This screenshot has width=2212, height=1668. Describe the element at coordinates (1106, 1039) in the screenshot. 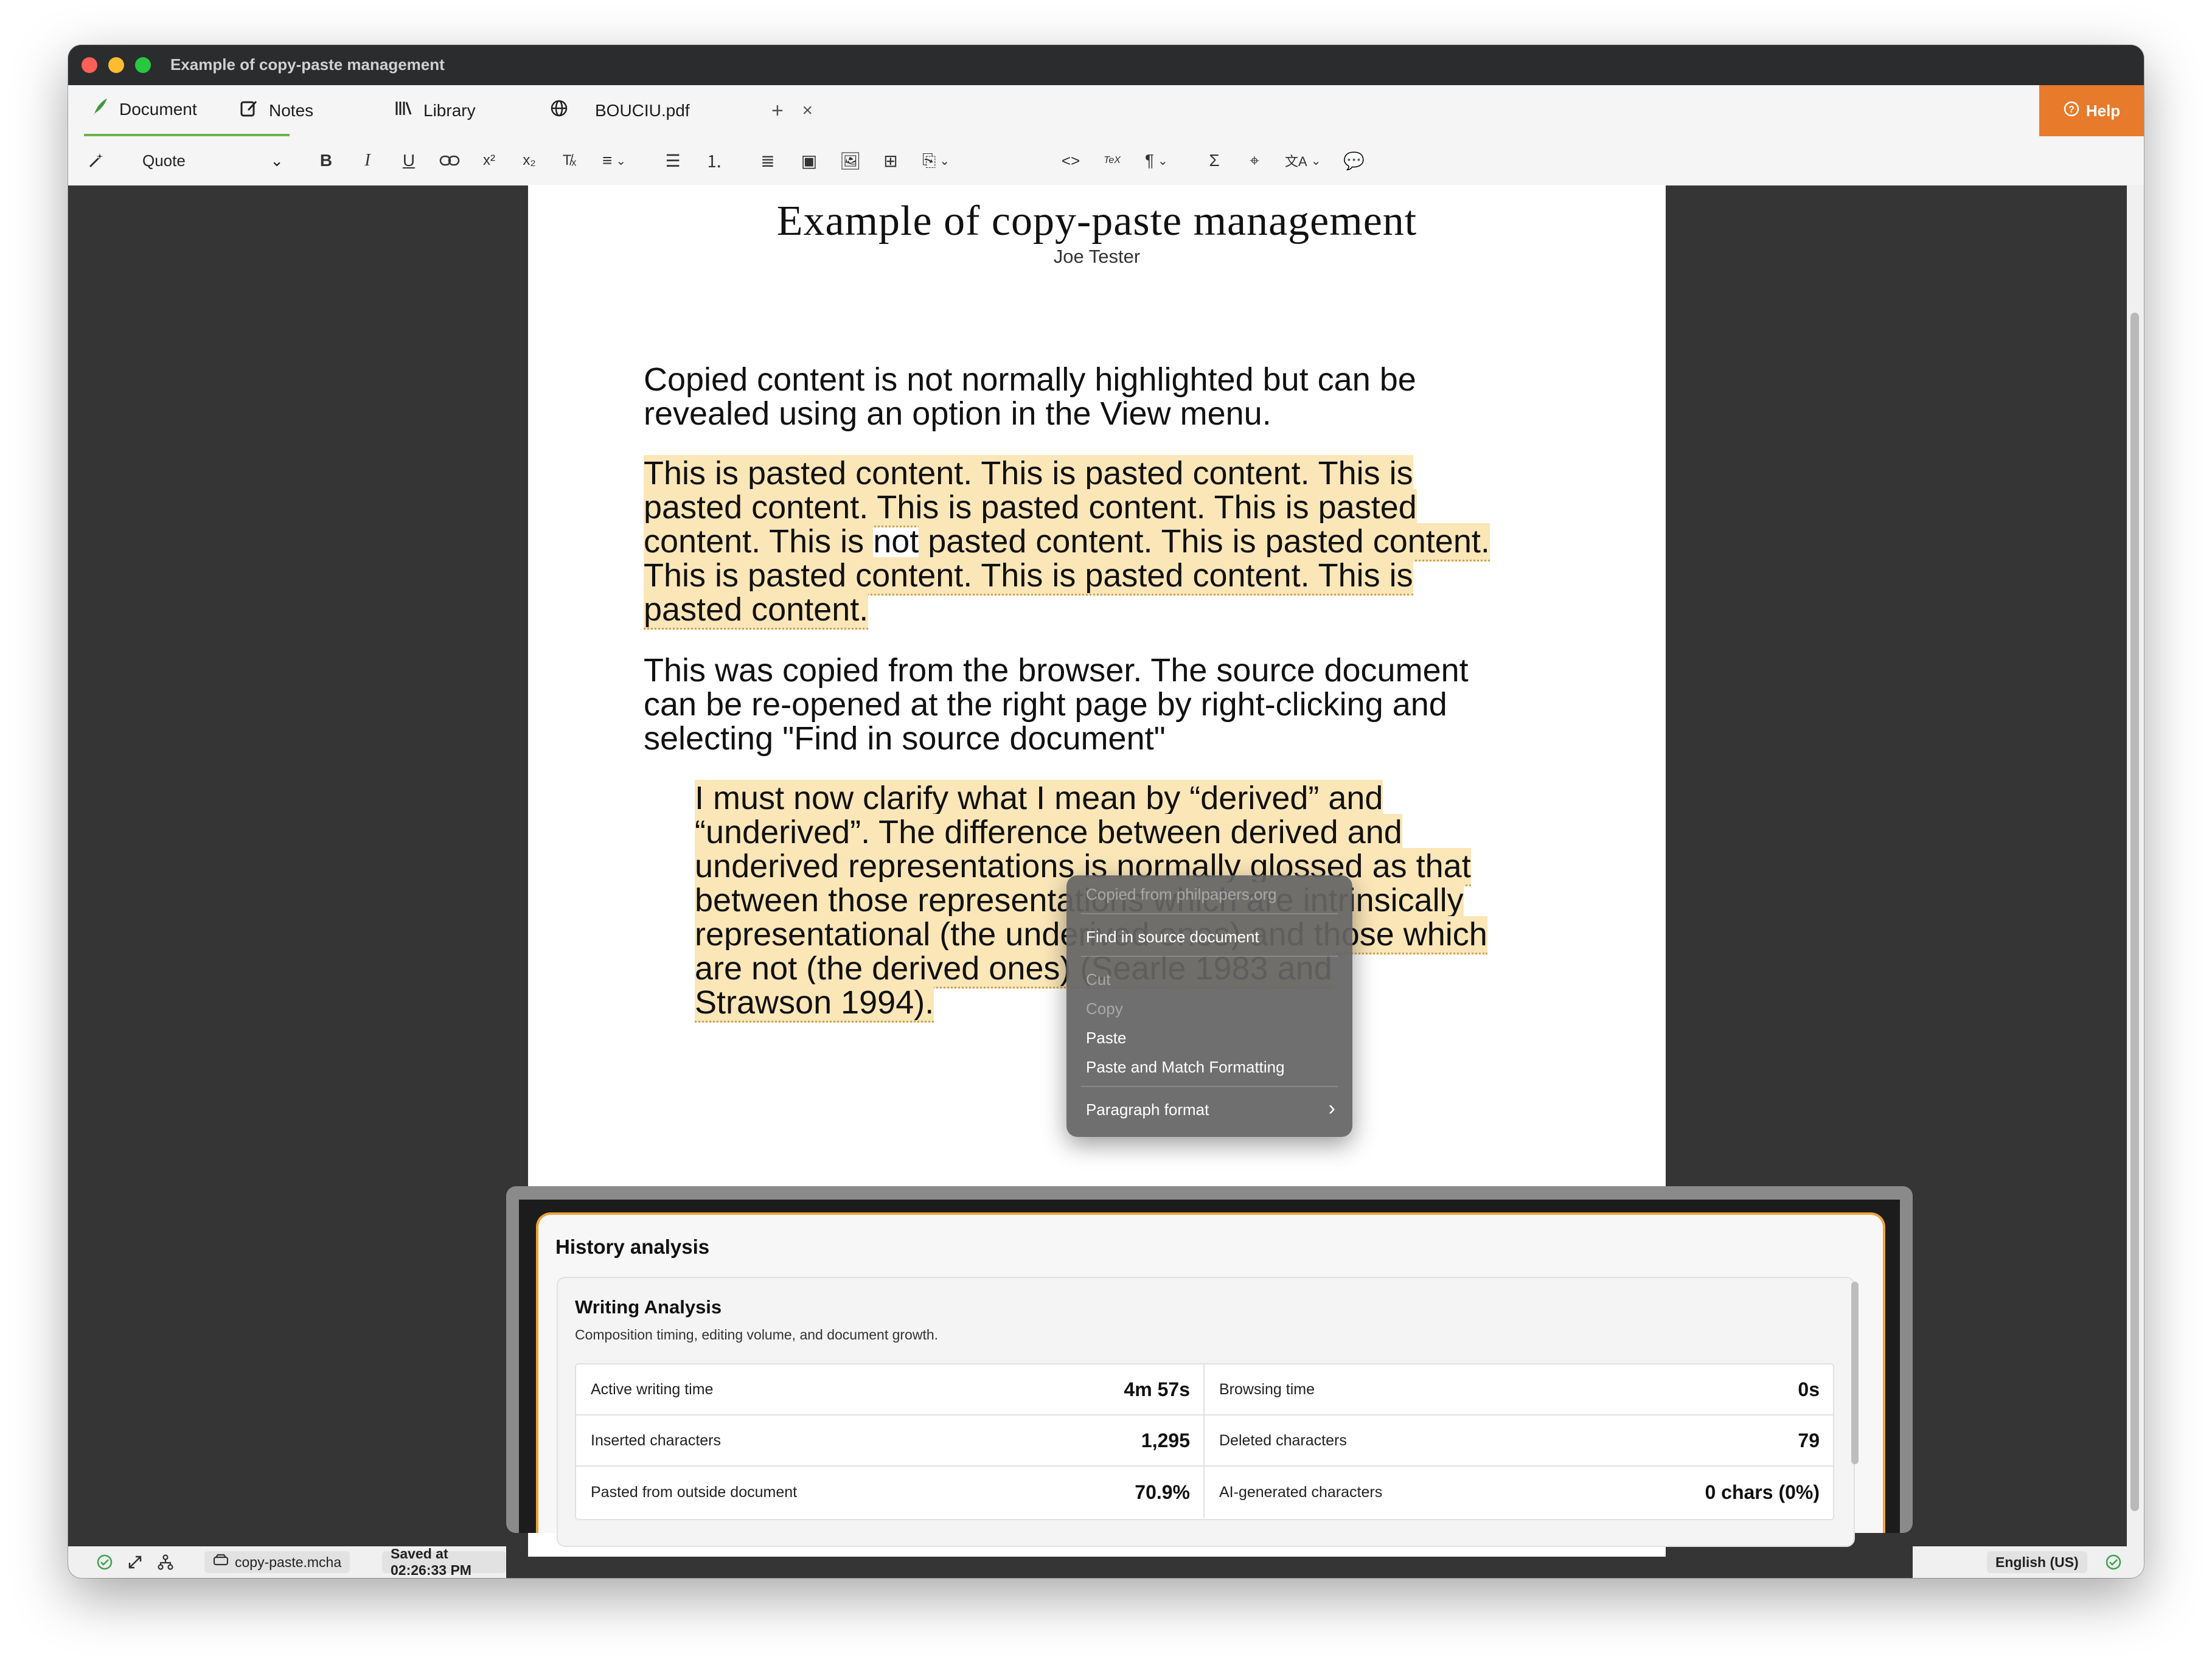

I see `menu-item-paste: Paste` at that location.